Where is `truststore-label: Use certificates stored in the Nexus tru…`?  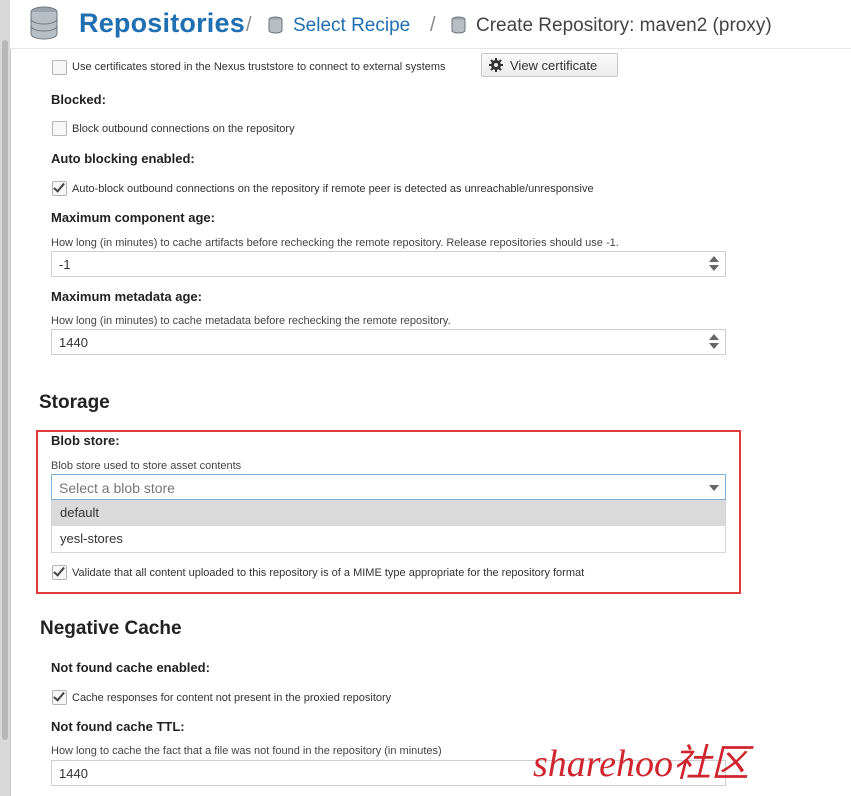 truststore-label: Use certificates stored in the Nexus tru… is located at coordinates (259, 67).